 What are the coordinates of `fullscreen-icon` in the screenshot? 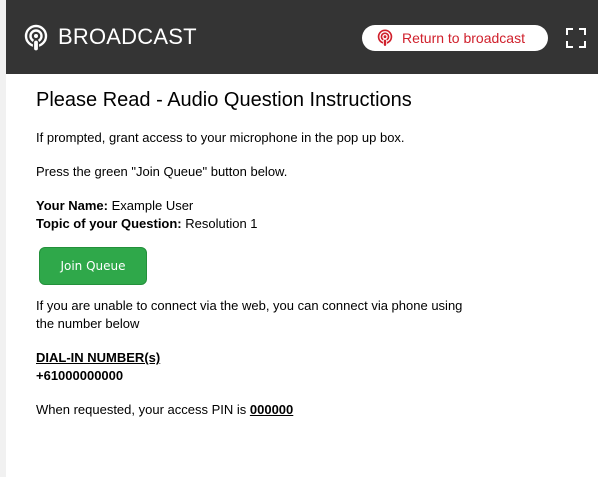 It's located at (576, 38).